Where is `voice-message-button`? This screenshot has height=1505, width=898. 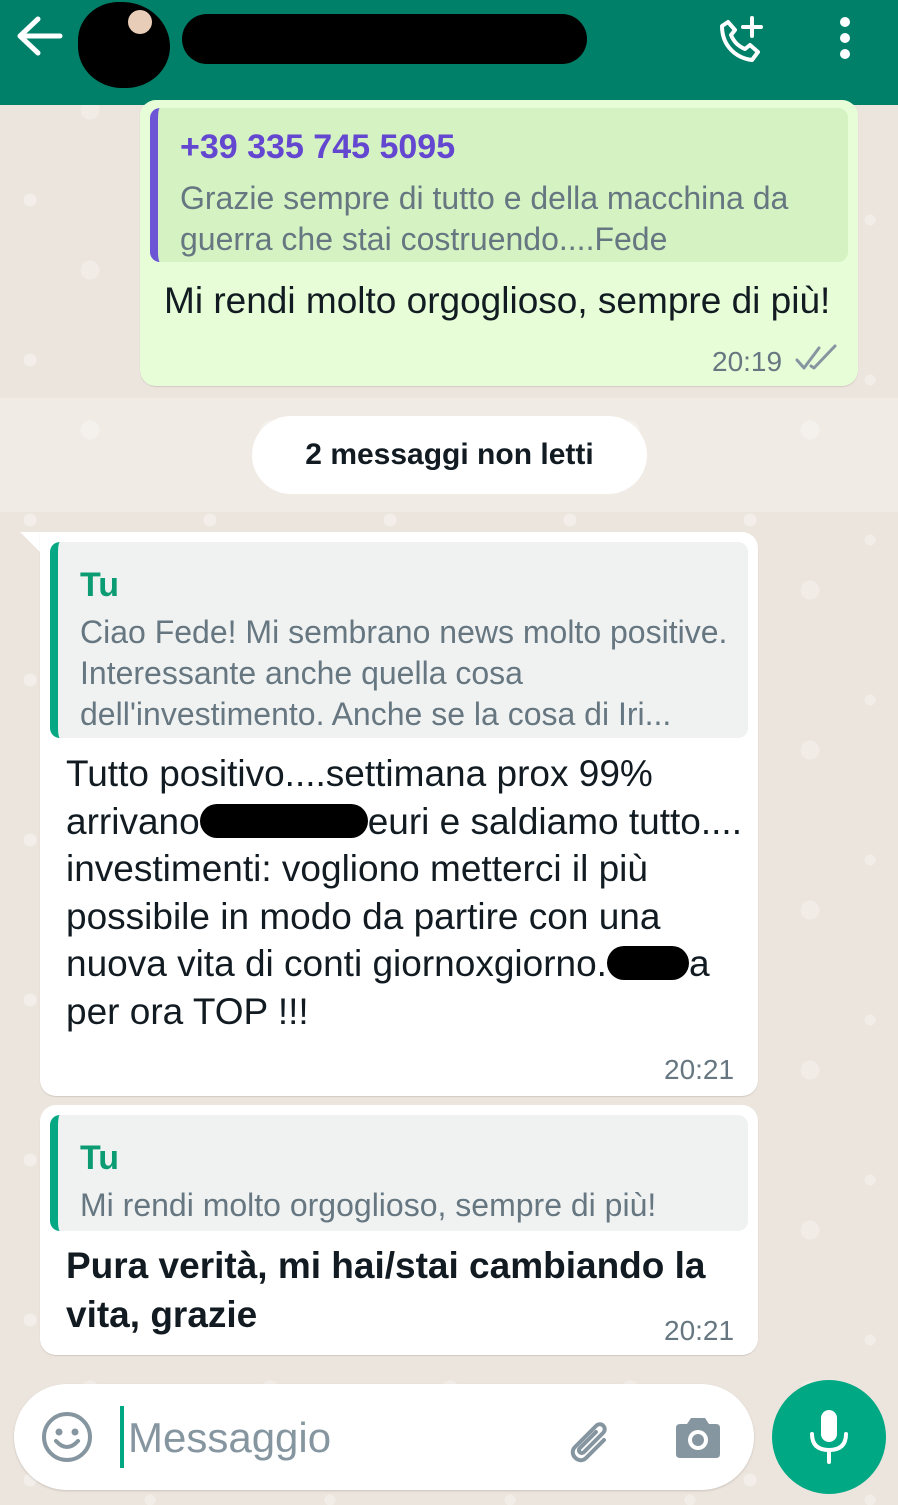 voice-message-button is located at coordinates (829, 1437).